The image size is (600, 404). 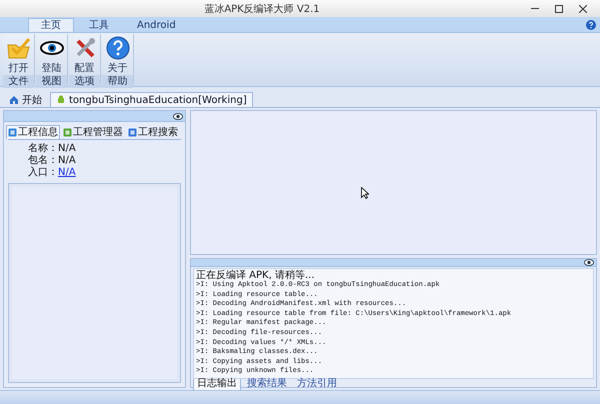 What do you see at coordinates (583, 8) in the screenshot?
I see `close-icon` at bounding box center [583, 8].